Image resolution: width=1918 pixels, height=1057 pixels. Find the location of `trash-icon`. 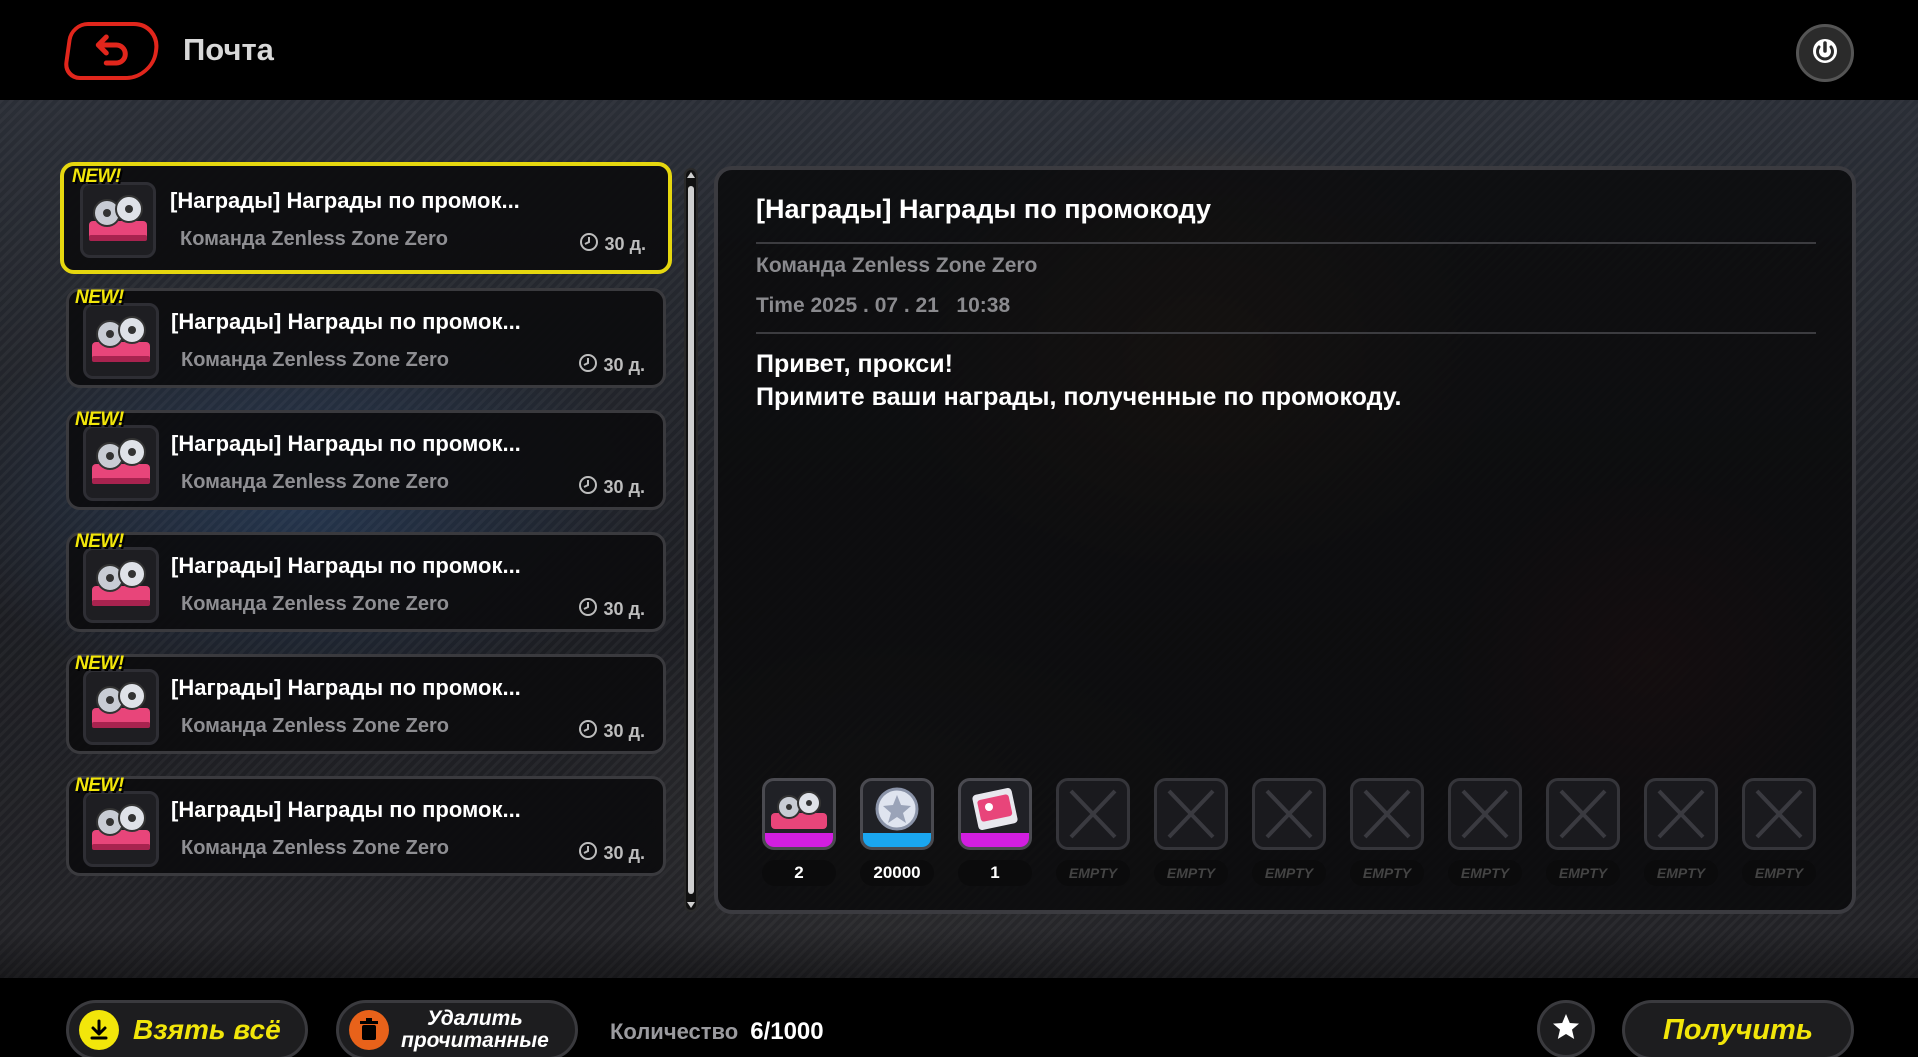

trash-icon is located at coordinates (369, 1030).